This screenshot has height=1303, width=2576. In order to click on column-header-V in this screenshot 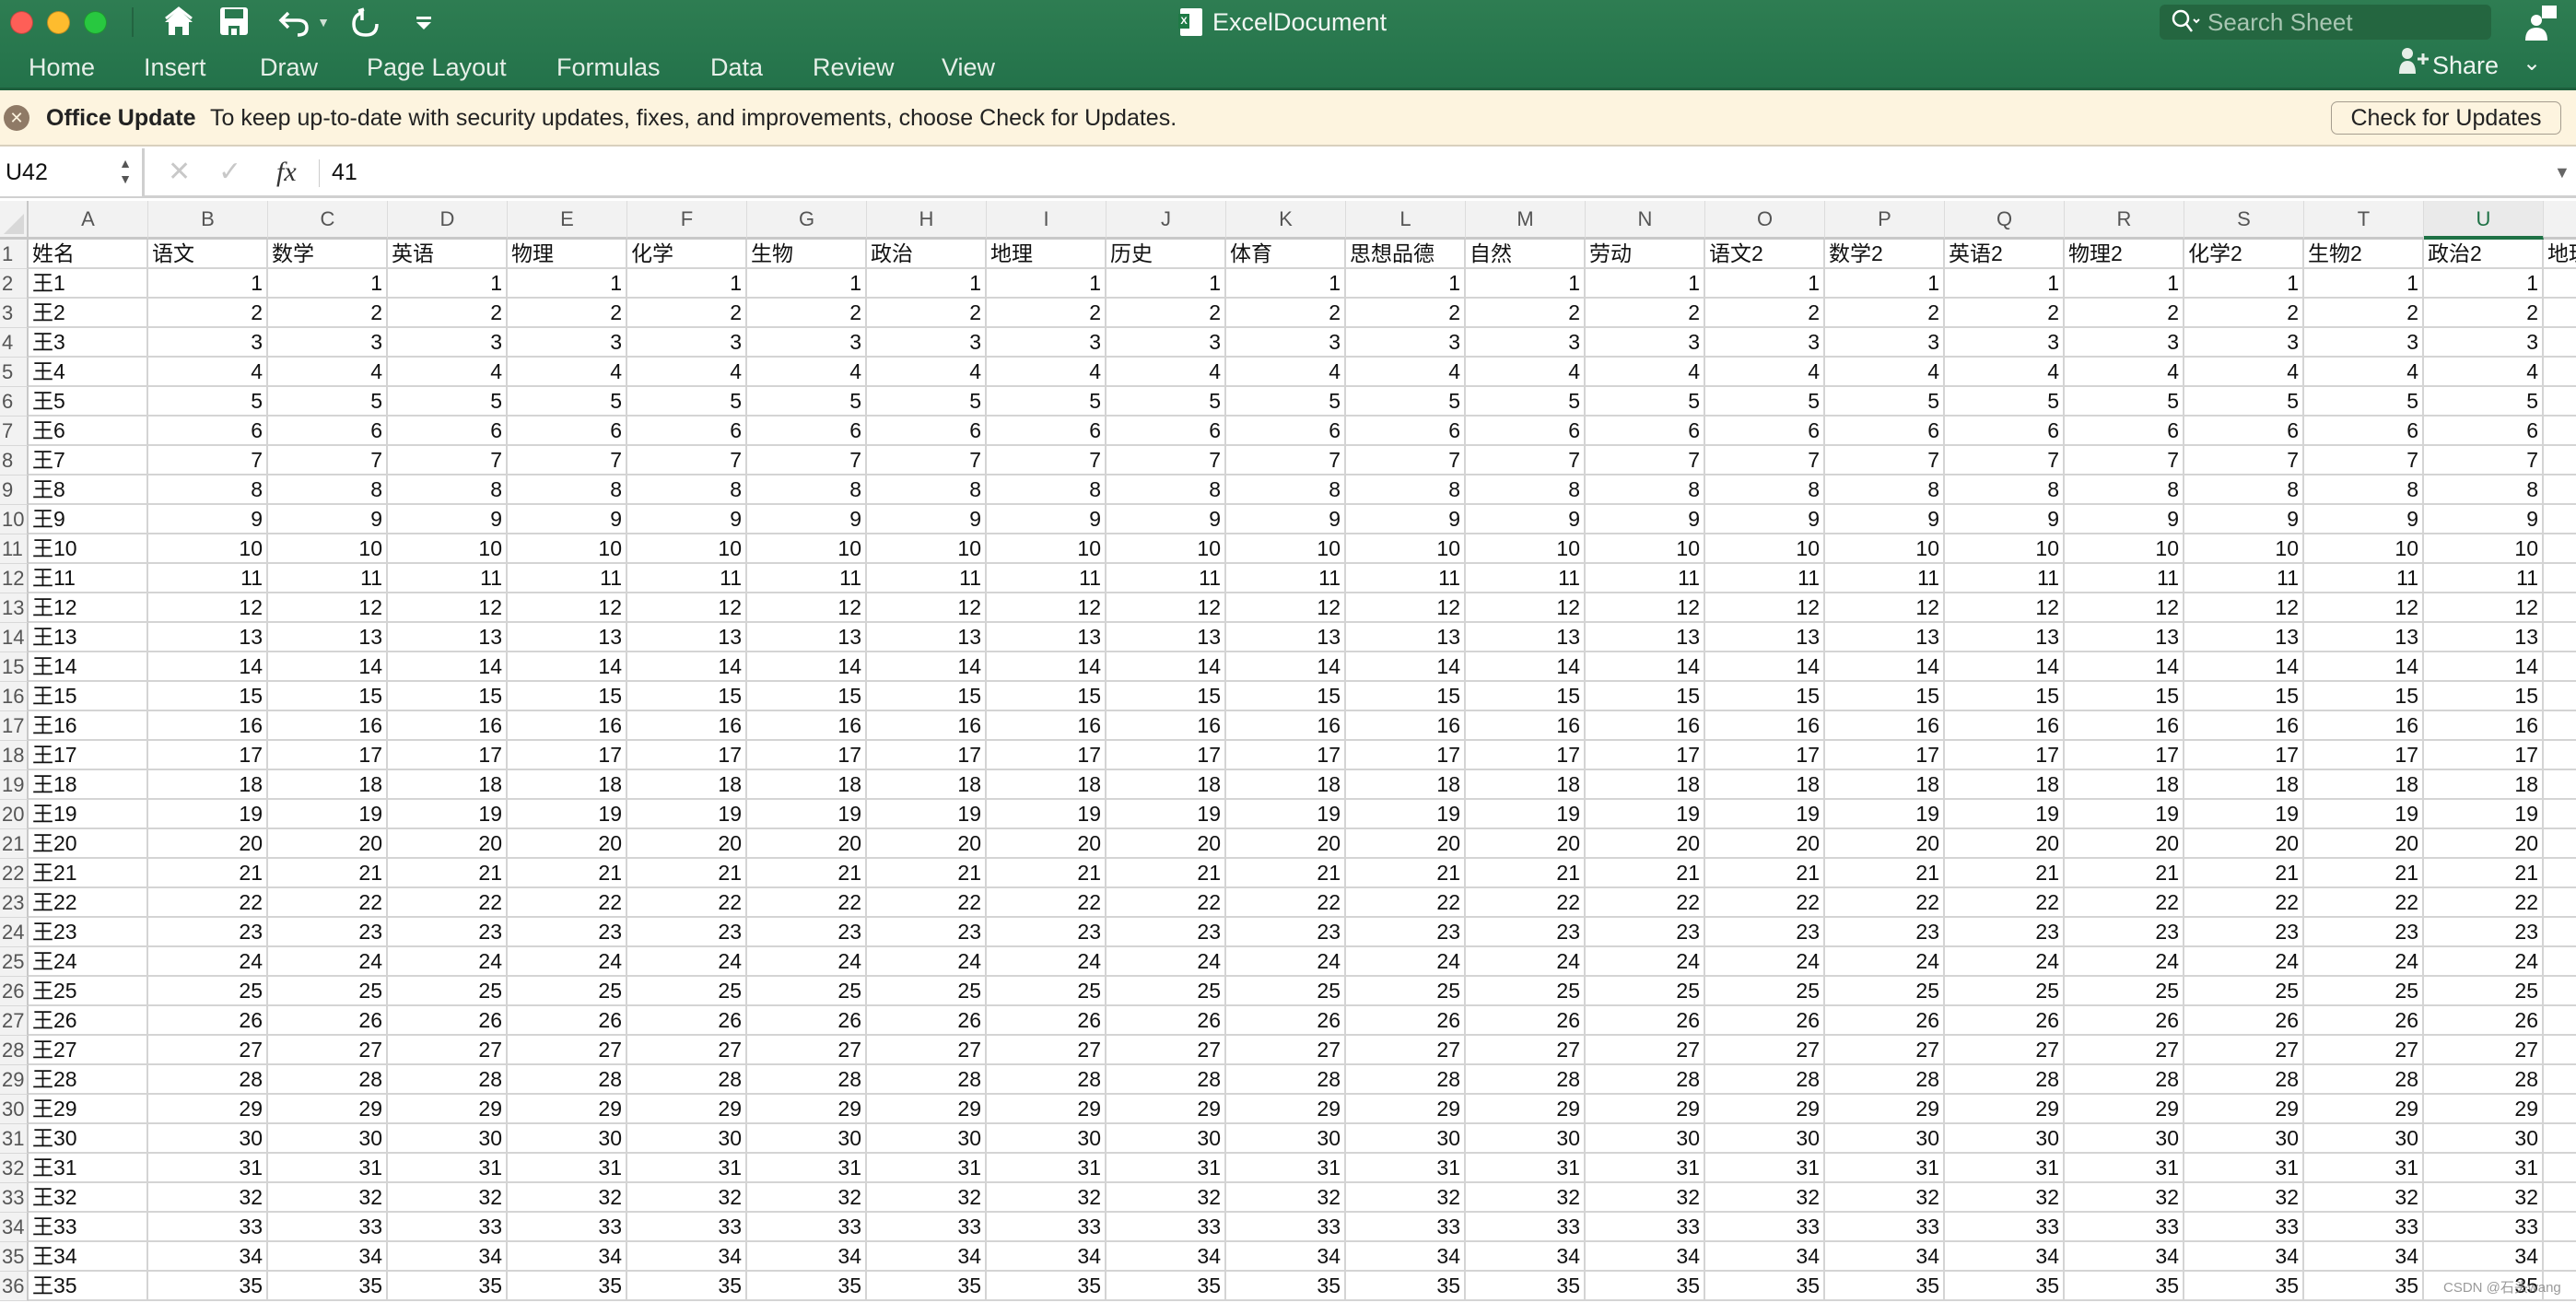, I will do `click(2560, 220)`.